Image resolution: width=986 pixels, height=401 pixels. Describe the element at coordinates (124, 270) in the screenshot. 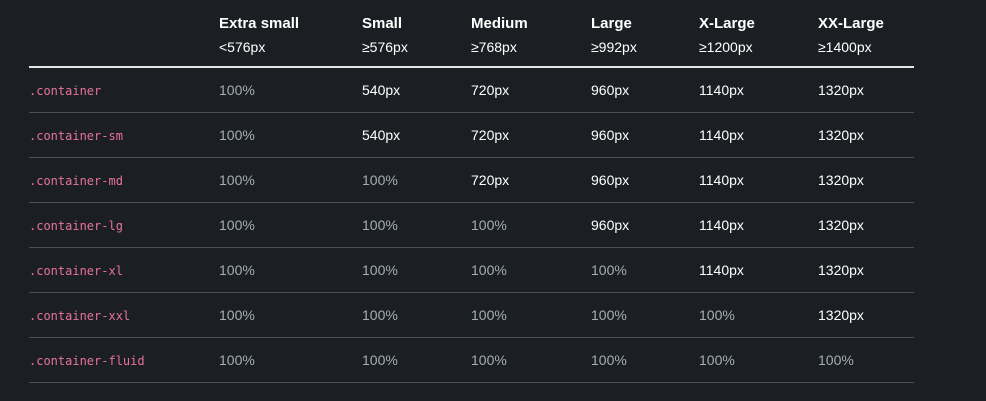

I see `container-class-name: .container-xl` at that location.